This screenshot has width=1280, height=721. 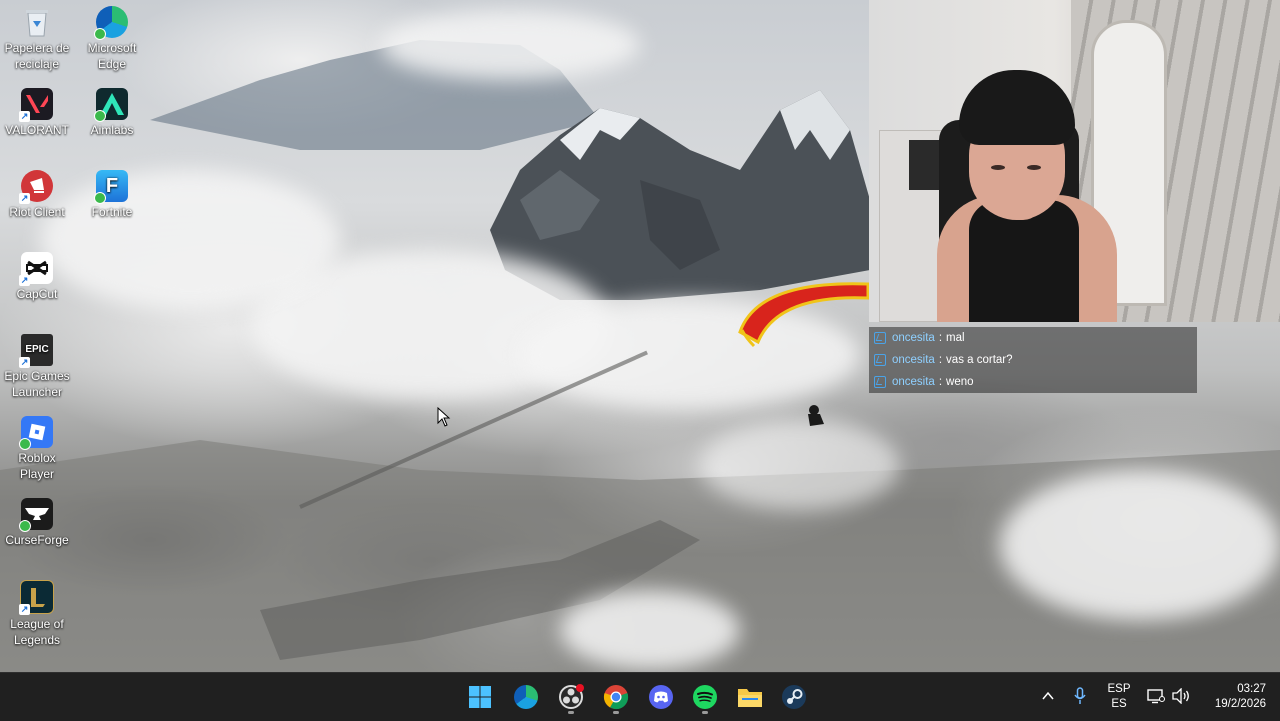 I want to click on desktop-icon-label: Fortnite, so click(x=112, y=212).